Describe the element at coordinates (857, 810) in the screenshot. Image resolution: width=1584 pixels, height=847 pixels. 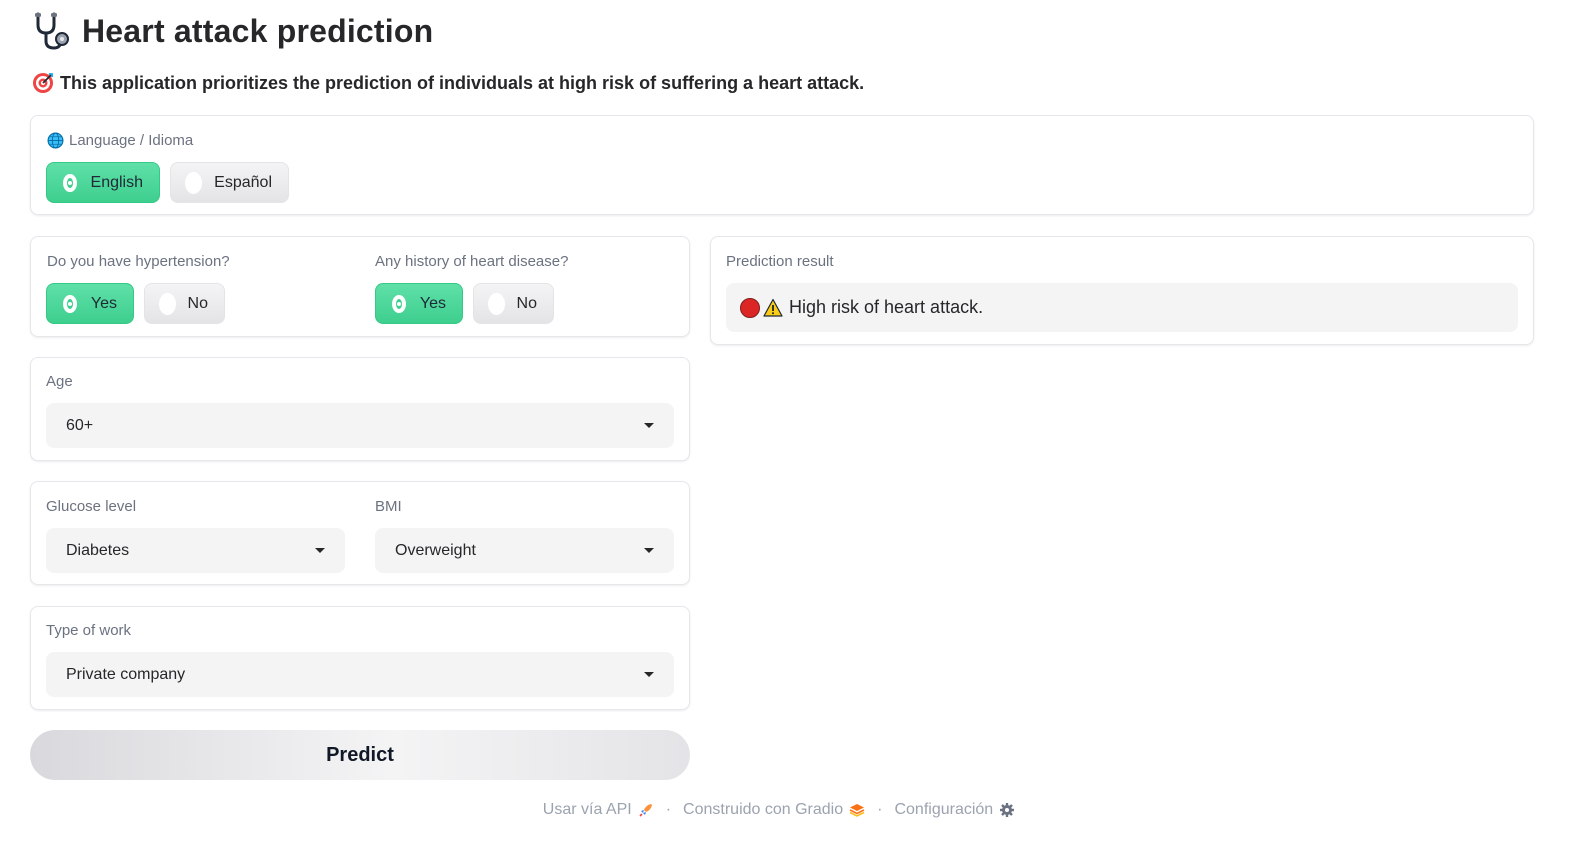
I see `gradio-logo-icon` at that location.